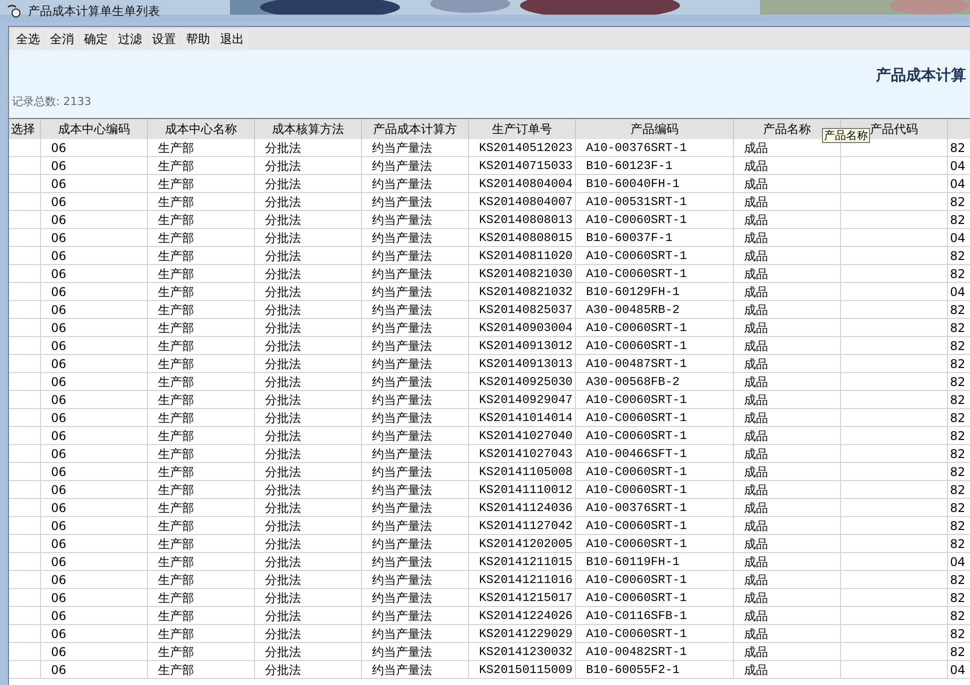 The height and width of the screenshot is (685, 970). What do you see at coordinates (96, 38) in the screenshot?
I see `toolbar-button: 确定` at bounding box center [96, 38].